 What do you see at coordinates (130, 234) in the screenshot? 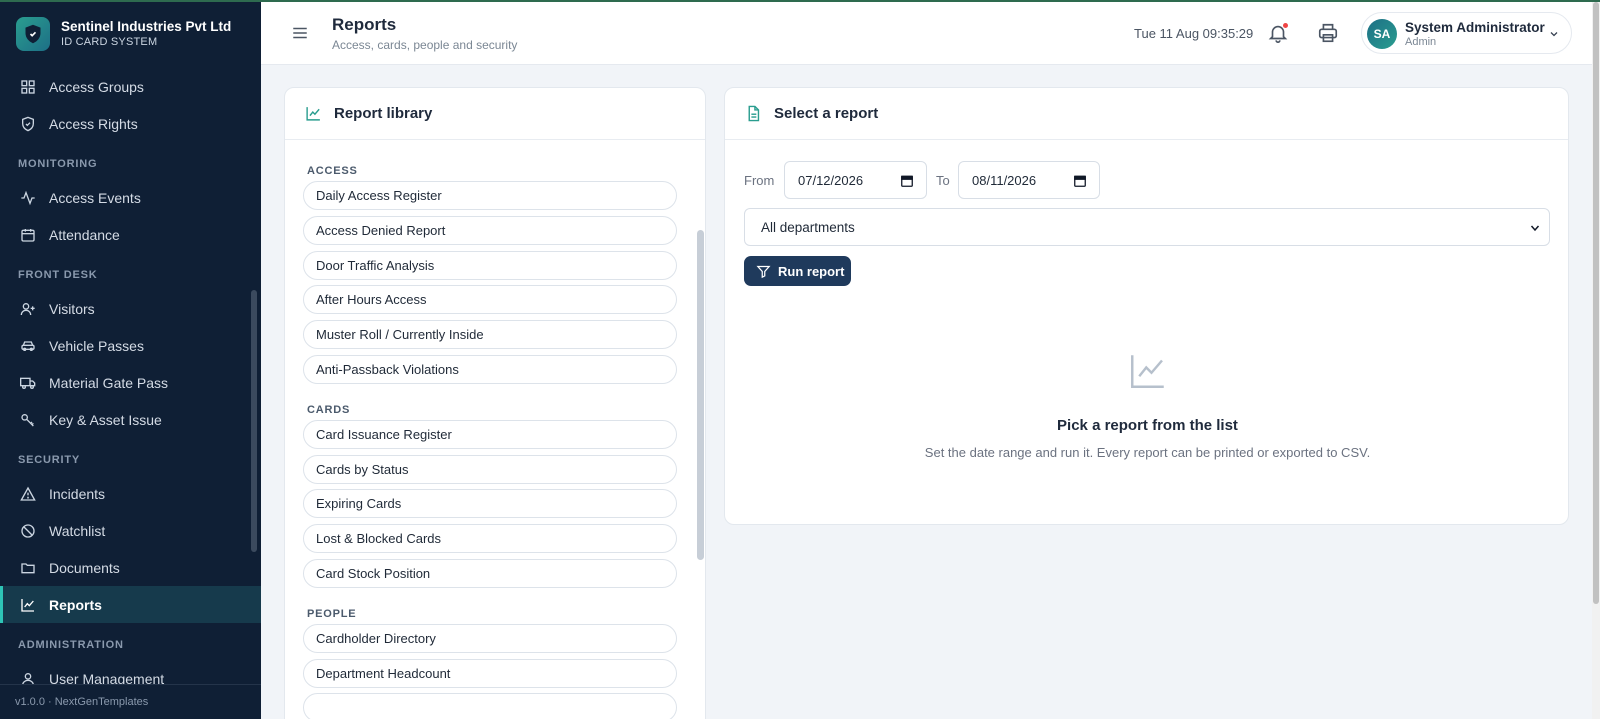
I see `sidebar-item-attendance: Attendance` at bounding box center [130, 234].